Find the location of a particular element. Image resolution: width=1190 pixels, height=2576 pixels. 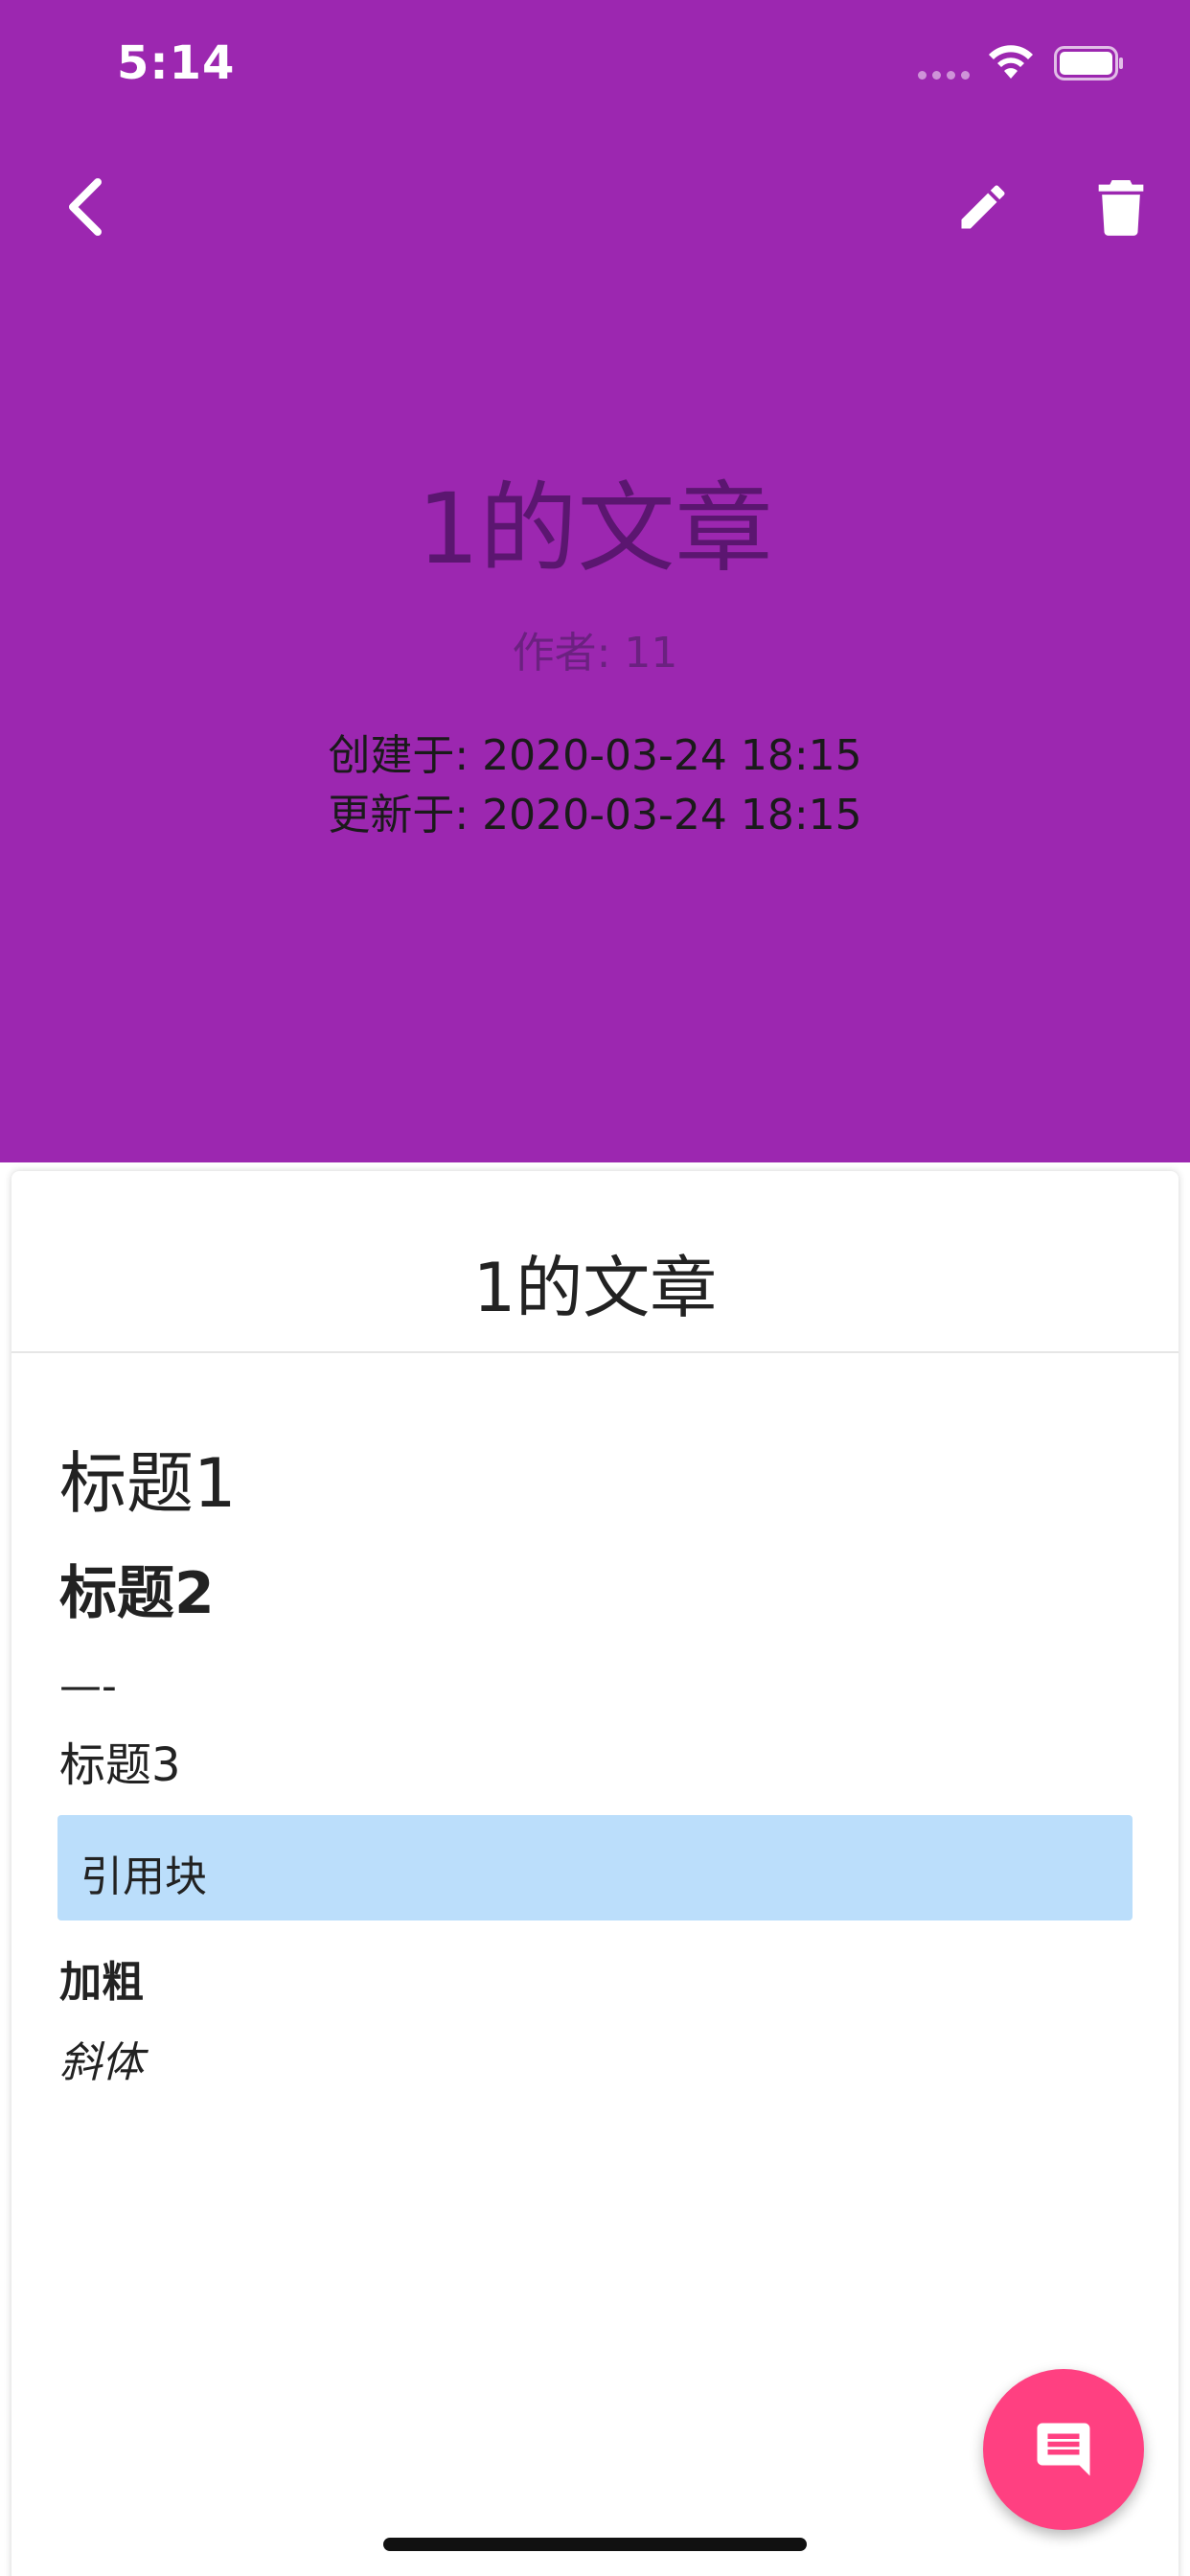

battery-icon is located at coordinates (1089, 63).